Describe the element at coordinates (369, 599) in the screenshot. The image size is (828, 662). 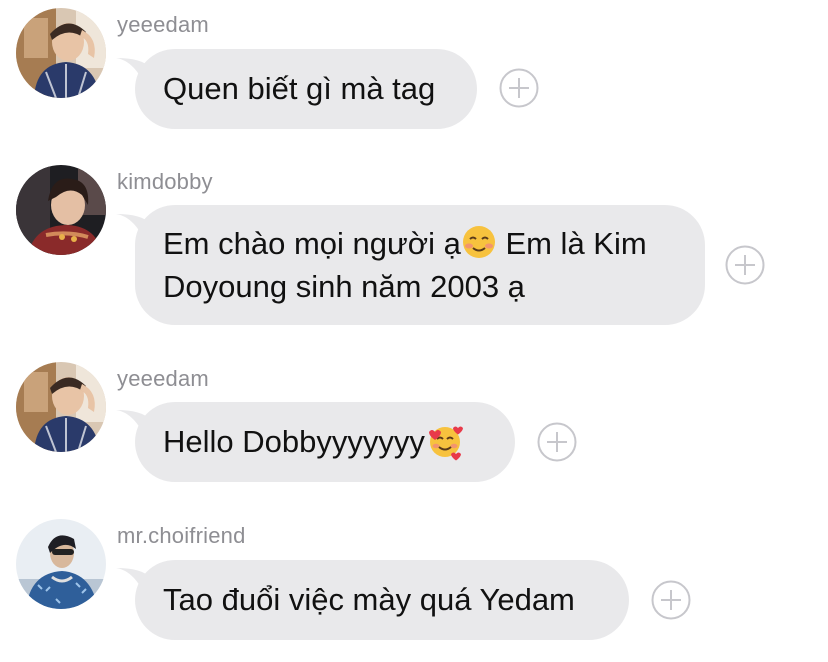
I see `message-text: Tao đuổi việc mày quá Yedam` at that location.